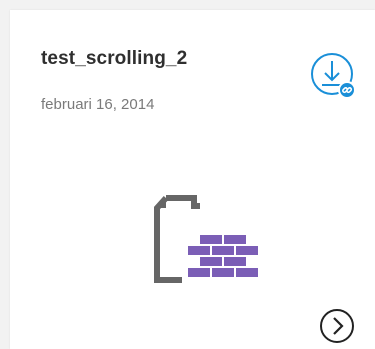 This screenshot has height=349, width=375. What do you see at coordinates (206, 239) in the screenshot?
I see `shared-asset-file-icon` at bounding box center [206, 239].